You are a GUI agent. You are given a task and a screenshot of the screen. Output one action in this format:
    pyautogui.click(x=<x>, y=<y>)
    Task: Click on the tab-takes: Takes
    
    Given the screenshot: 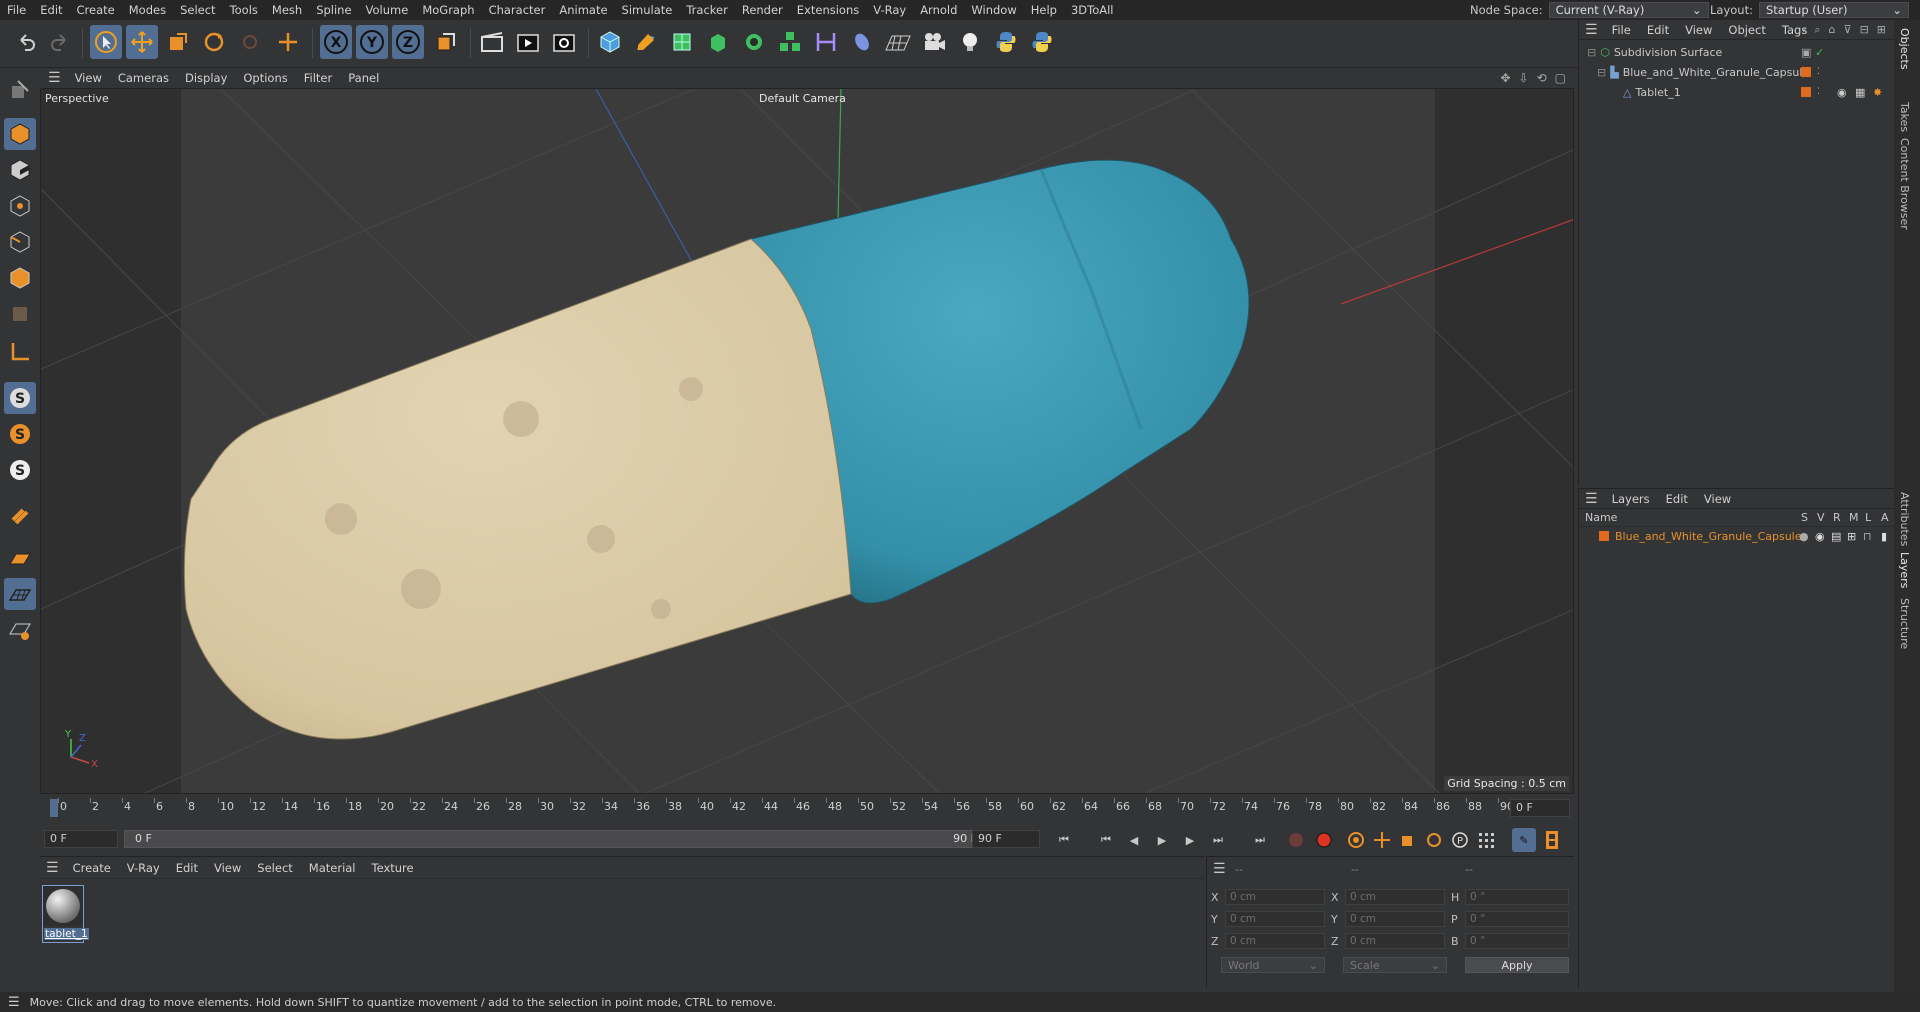 What is the action you would take?
    pyautogui.click(x=1904, y=117)
    